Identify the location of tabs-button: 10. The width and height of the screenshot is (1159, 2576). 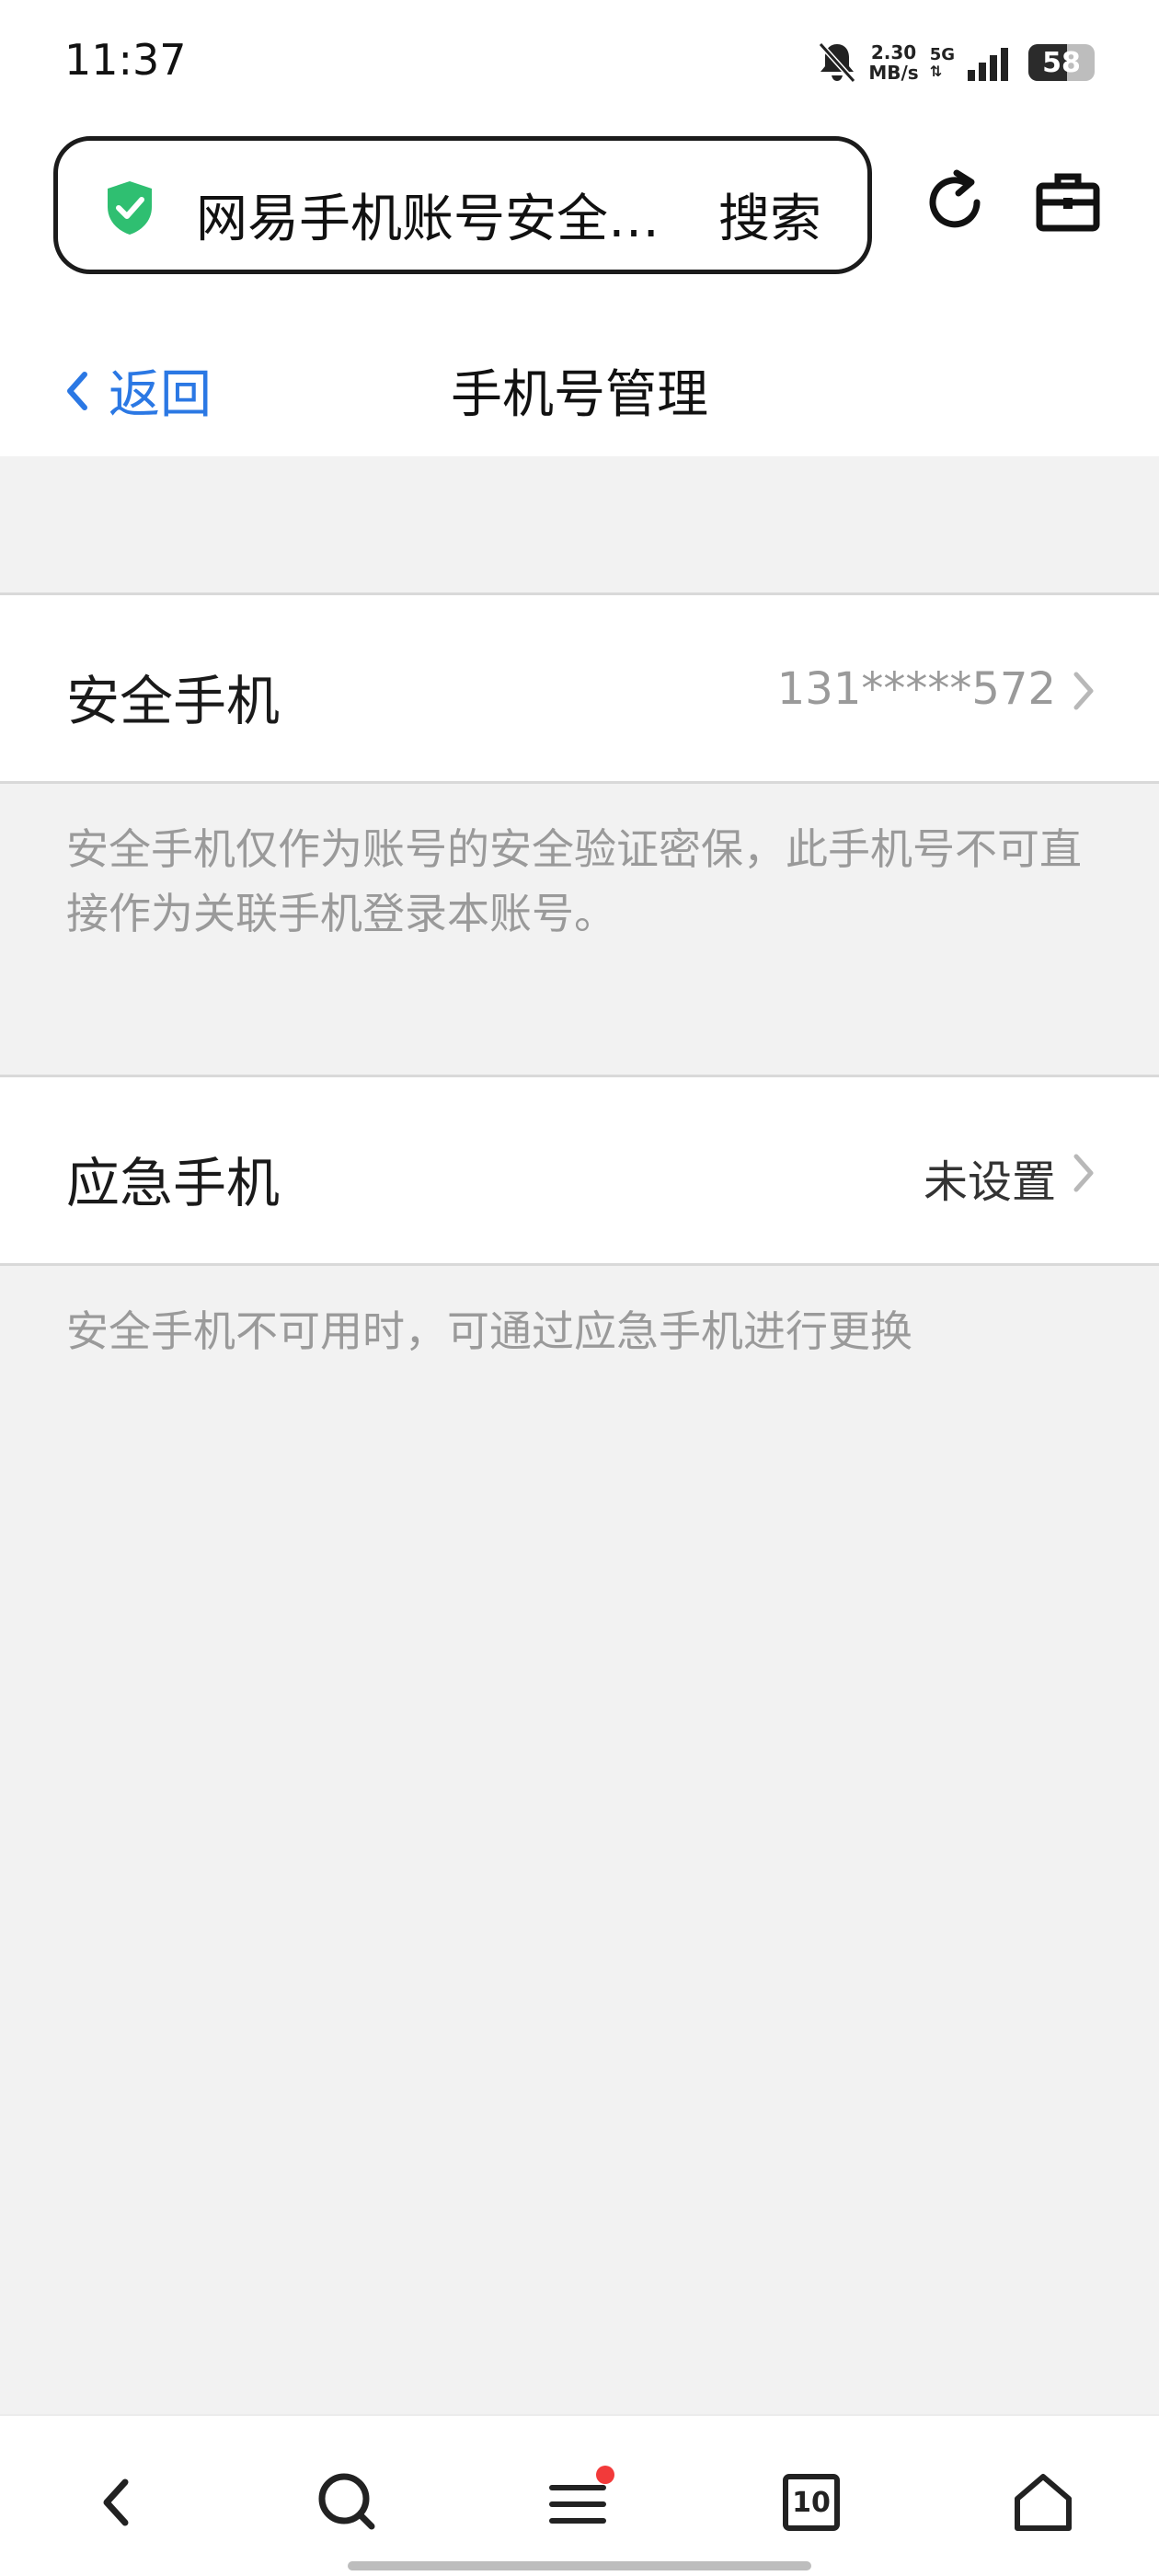
(811, 2502).